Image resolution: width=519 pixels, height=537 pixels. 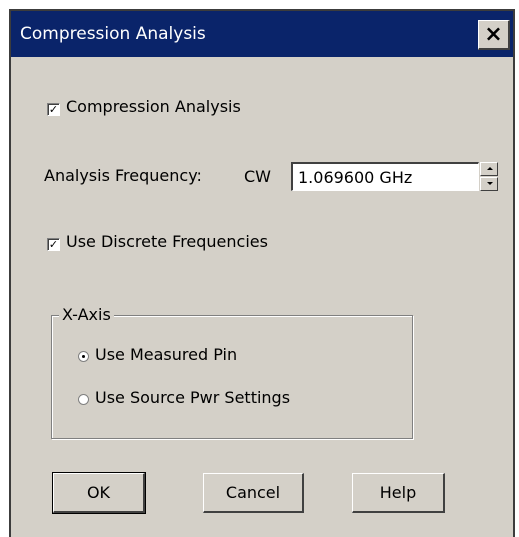 I want to click on compression-analysis-label: Compression Analysis, so click(x=153, y=106).